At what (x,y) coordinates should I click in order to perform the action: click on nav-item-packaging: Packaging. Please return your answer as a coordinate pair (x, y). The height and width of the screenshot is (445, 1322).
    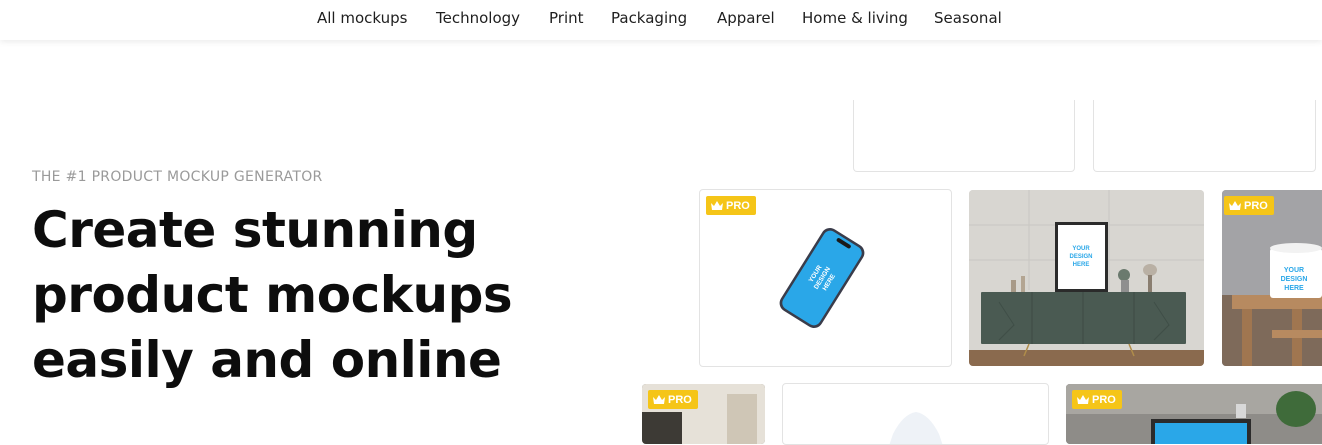
    Looking at the image, I should click on (649, 18).